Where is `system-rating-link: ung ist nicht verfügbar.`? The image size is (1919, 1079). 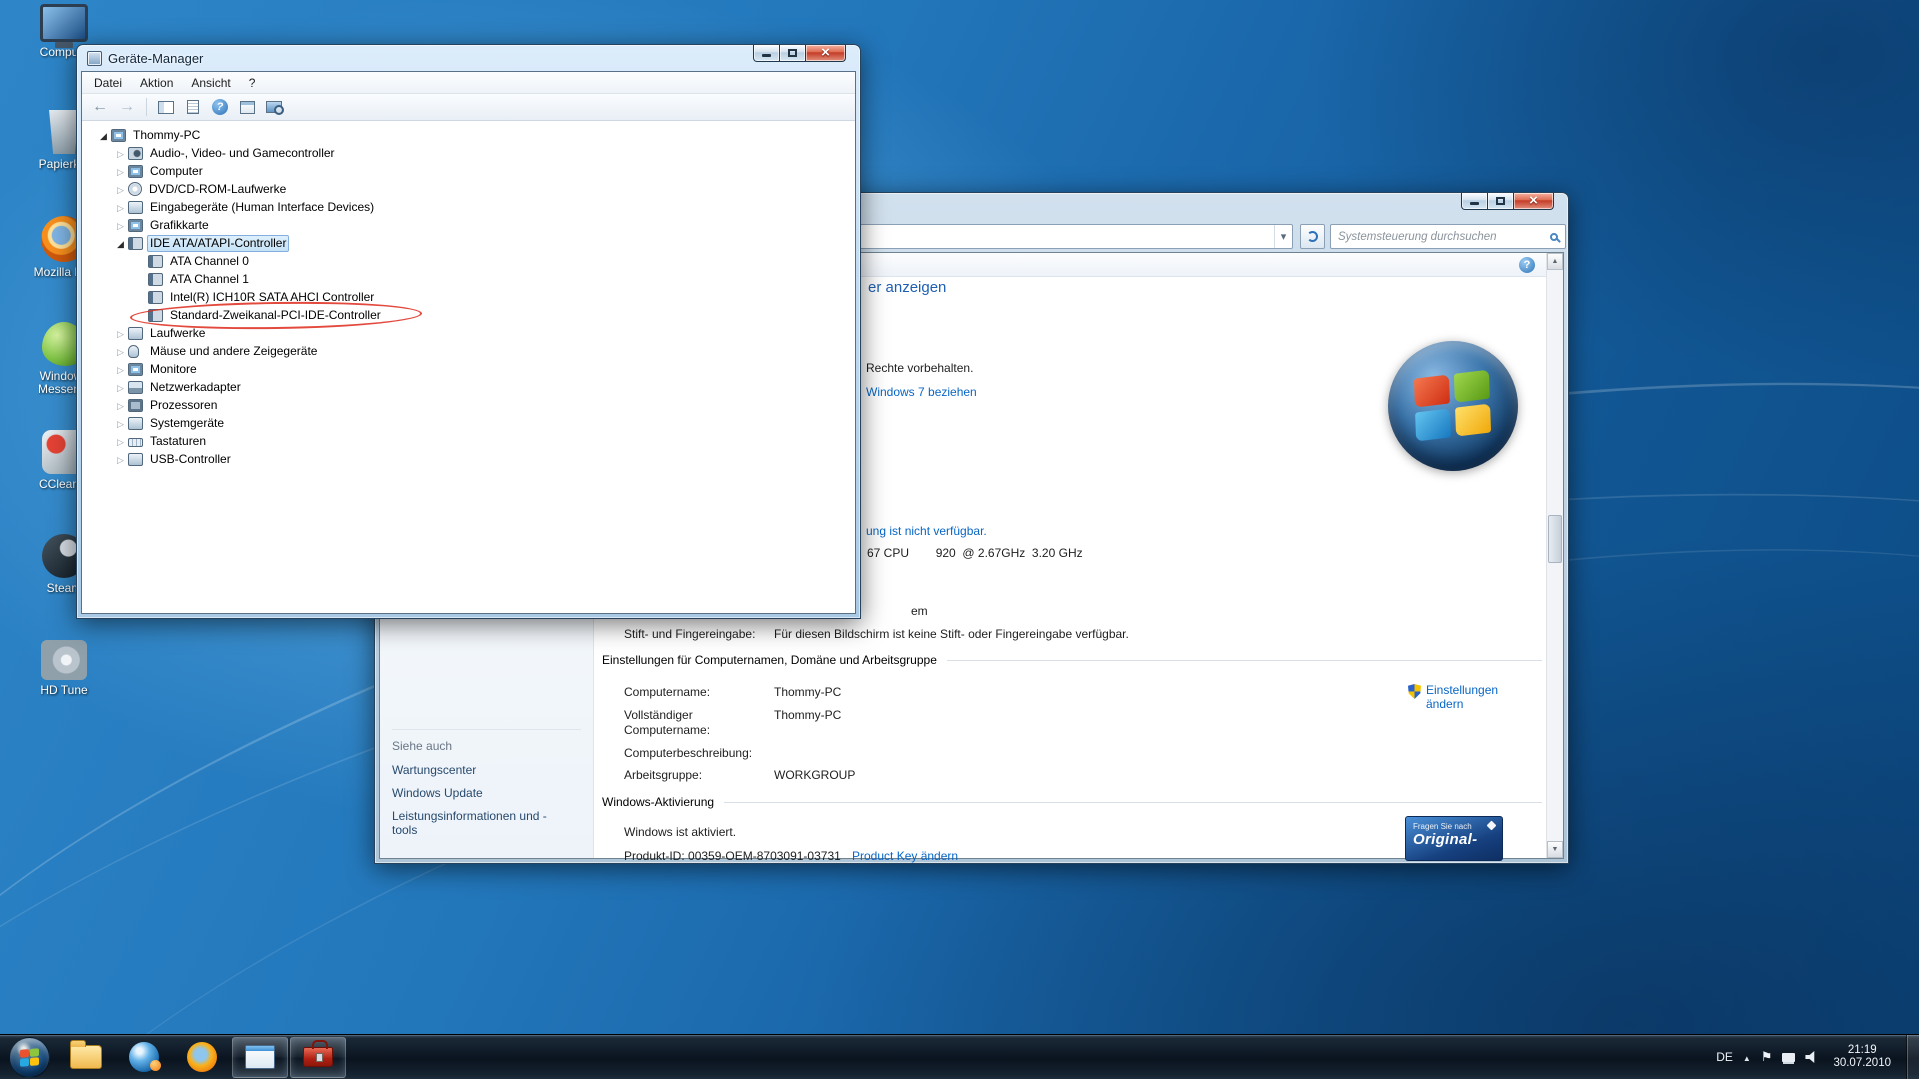
system-rating-link: ung ist nicht verfügbar. is located at coordinates (926, 531).